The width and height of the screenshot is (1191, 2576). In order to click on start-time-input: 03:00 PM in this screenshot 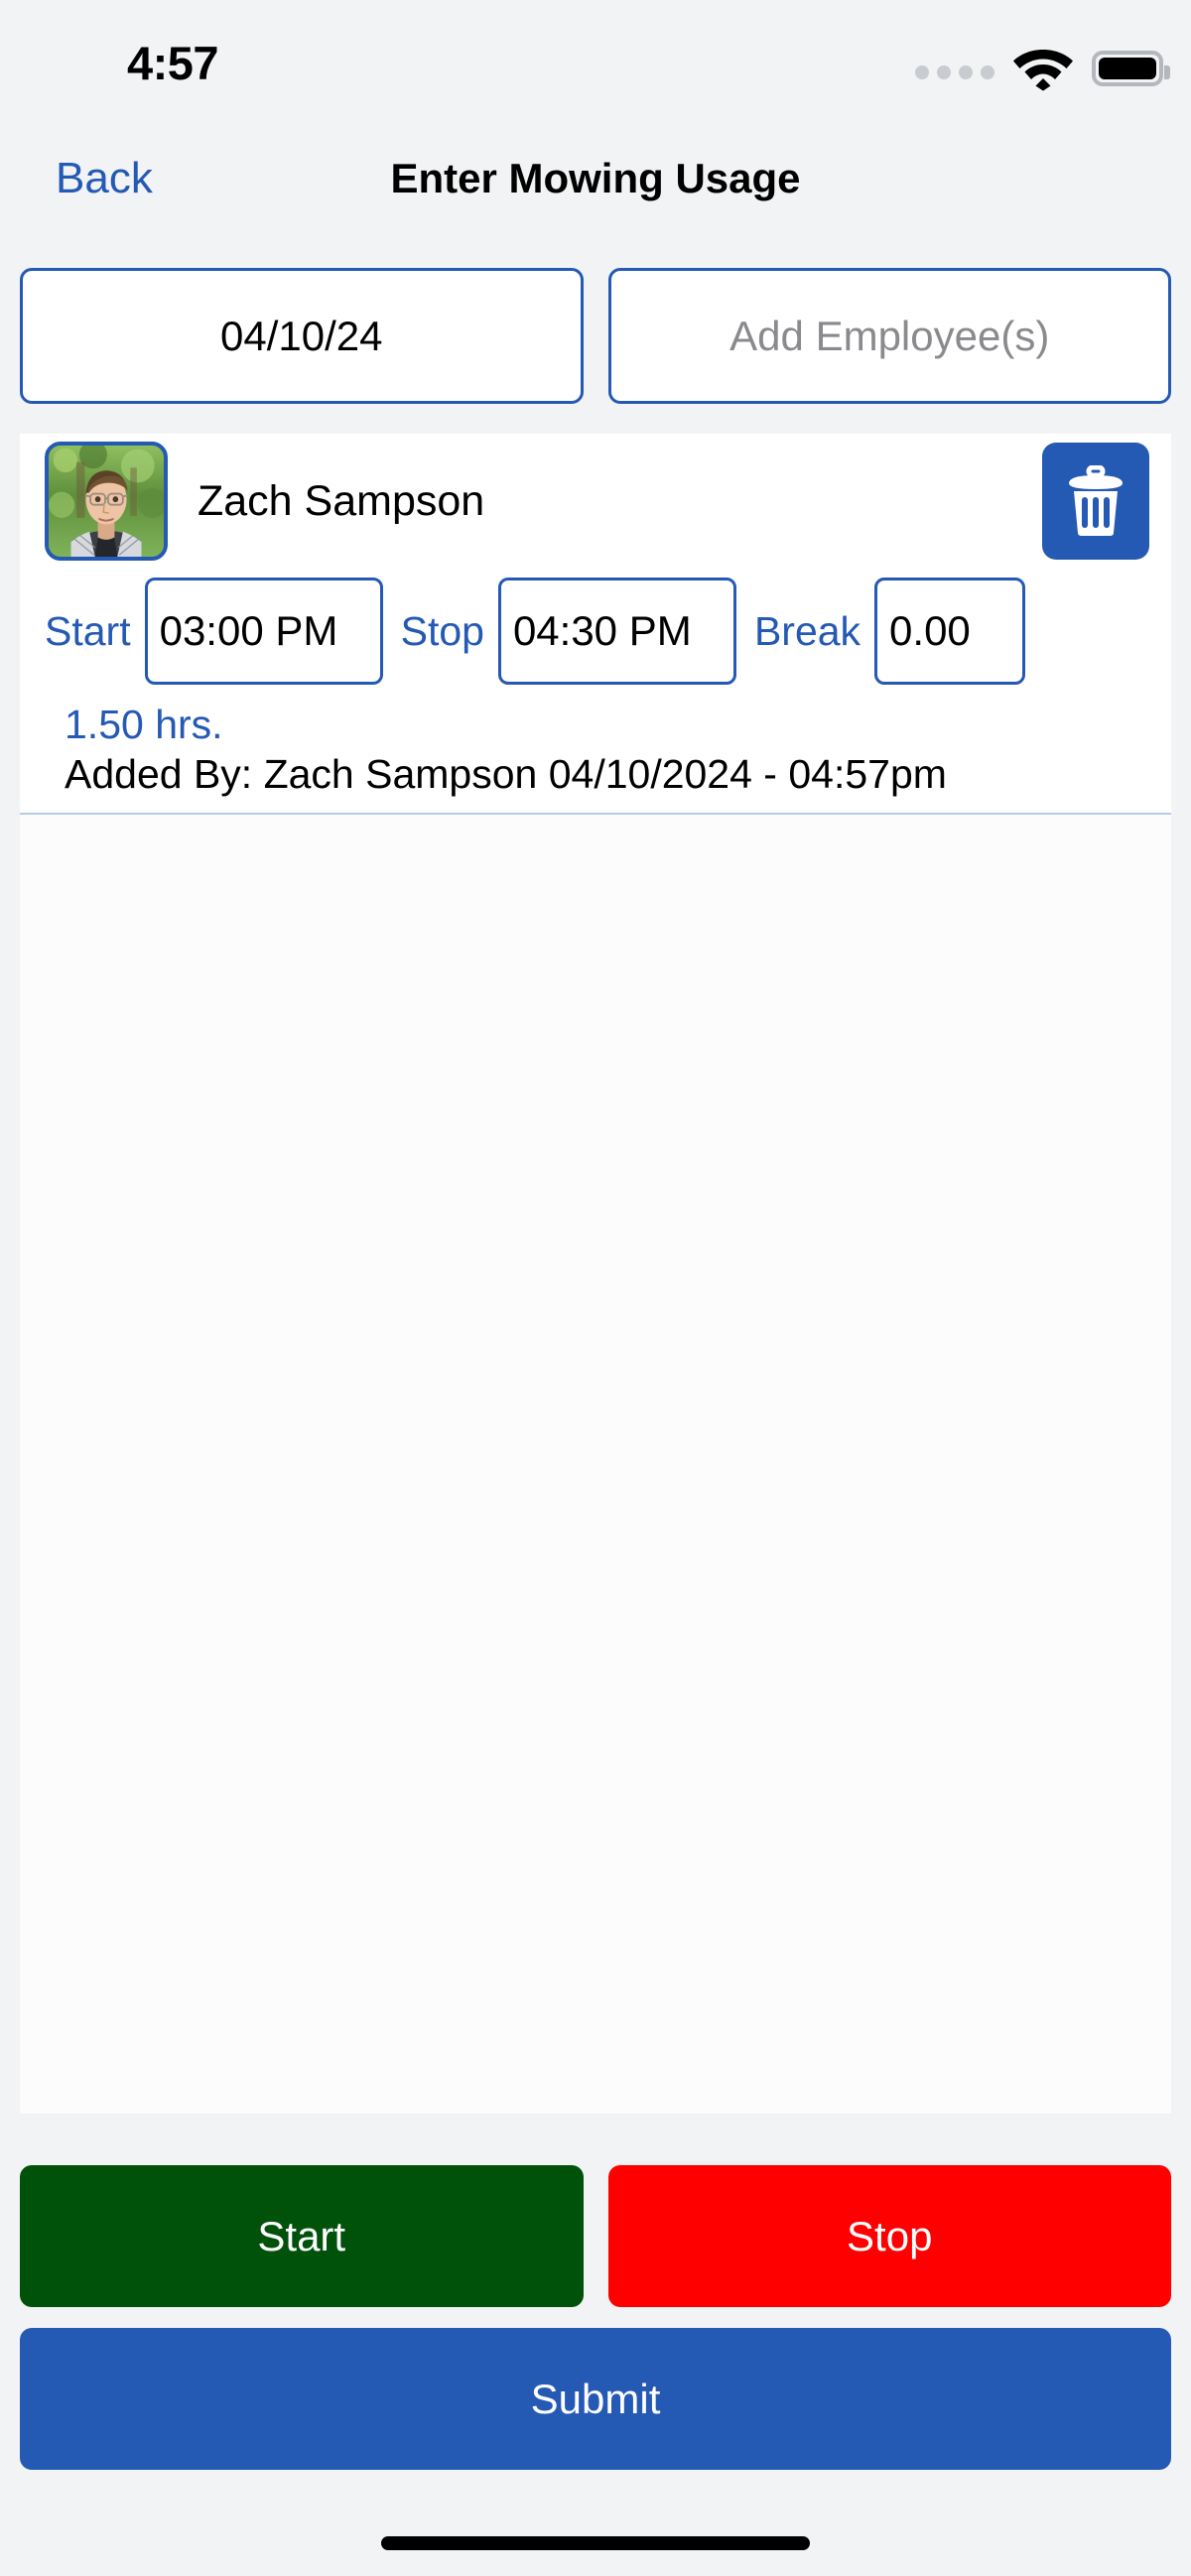, I will do `click(264, 632)`.